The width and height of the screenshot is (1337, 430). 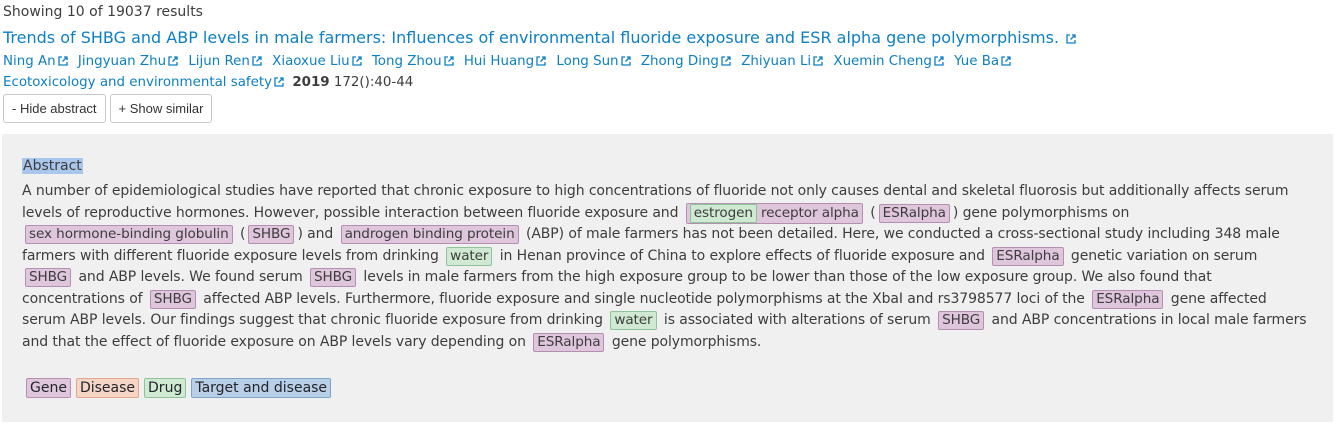 I want to click on author-link: Xiaoxue Liu, so click(x=310, y=61).